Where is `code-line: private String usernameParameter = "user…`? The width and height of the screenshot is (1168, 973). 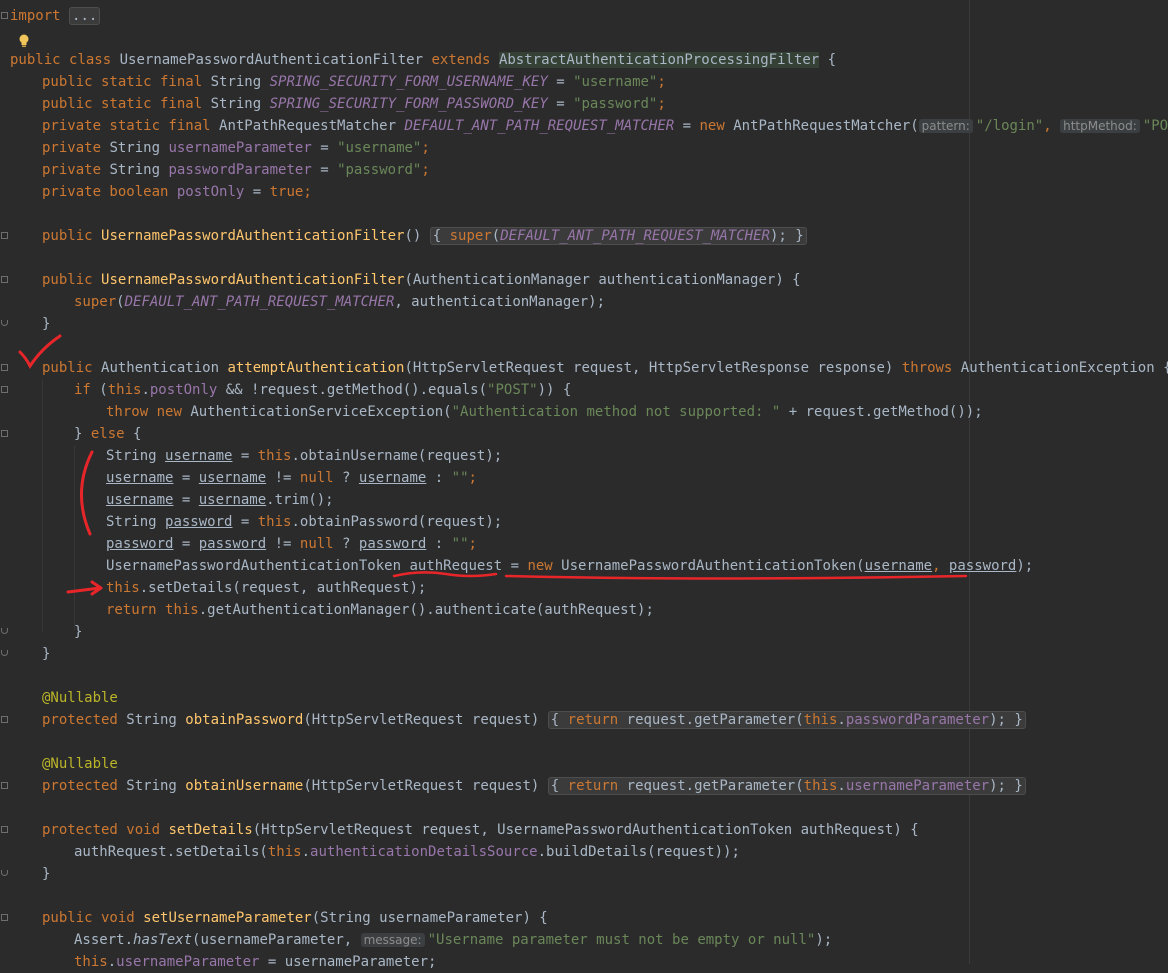
code-line: private String usernameParameter = "user… is located at coordinates (605, 148).